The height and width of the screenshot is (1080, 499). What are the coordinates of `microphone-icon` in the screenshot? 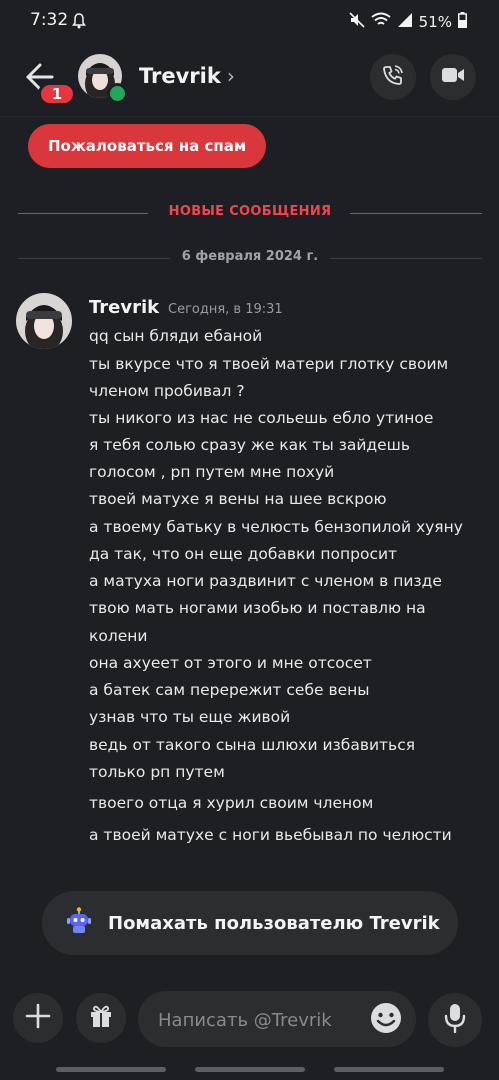 It's located at (455, 1020).